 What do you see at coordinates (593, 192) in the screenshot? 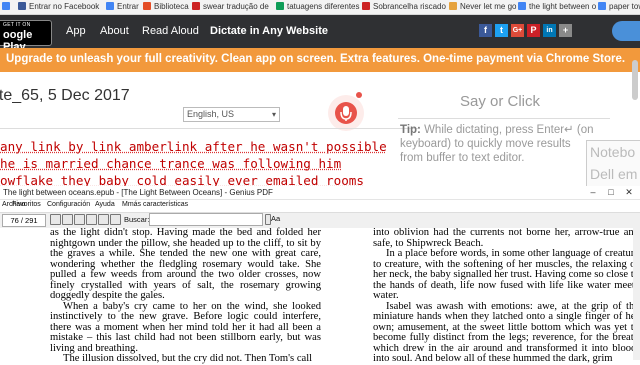
I see `minimize-icon: –` at bounding box center [593, 192].